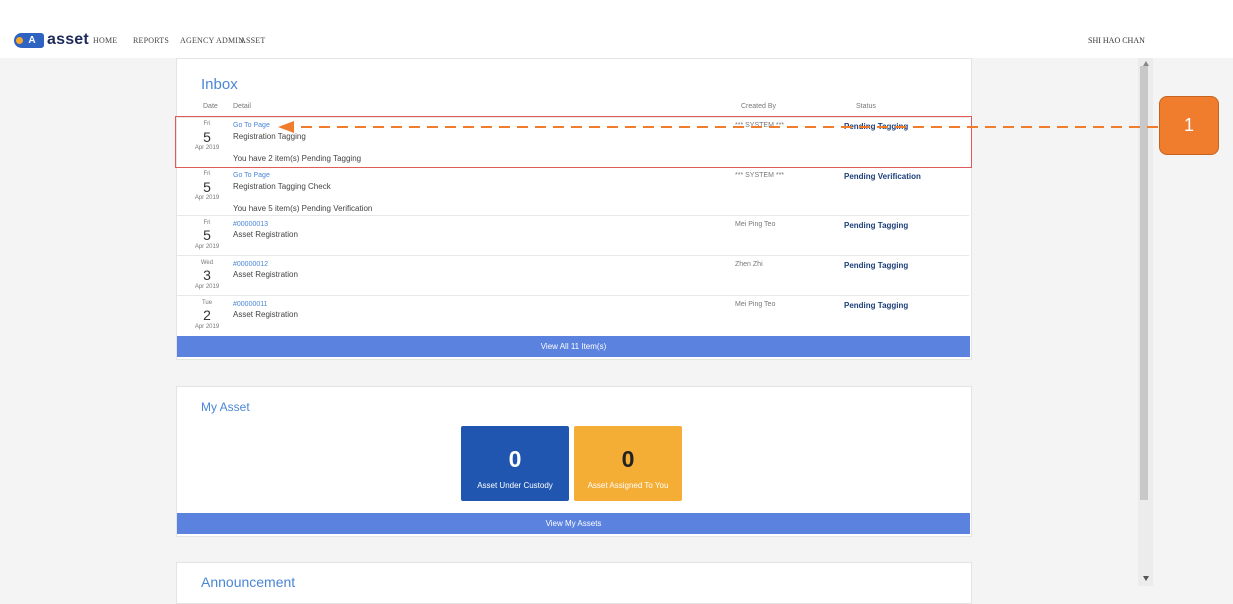 The image size is (1233, 604). I want to click on asset-under-custody-tile: 0 Asset Under Custody, so click(515, 463).